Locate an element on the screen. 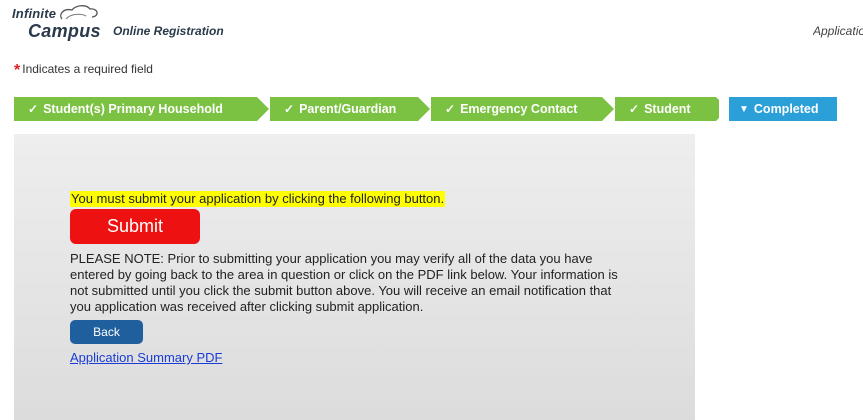 The width and height of the screenshot is (863, 420). required-field-note: * Indicates a required field is located at coordinates (83, 71).